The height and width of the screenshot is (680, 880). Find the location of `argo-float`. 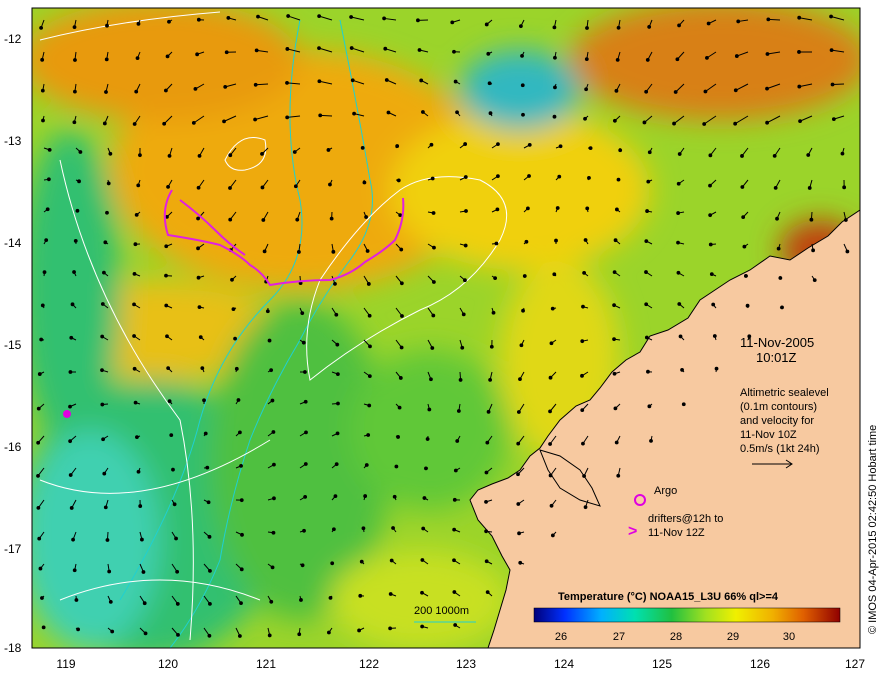

argo-float is located at coordinates (67, 414).